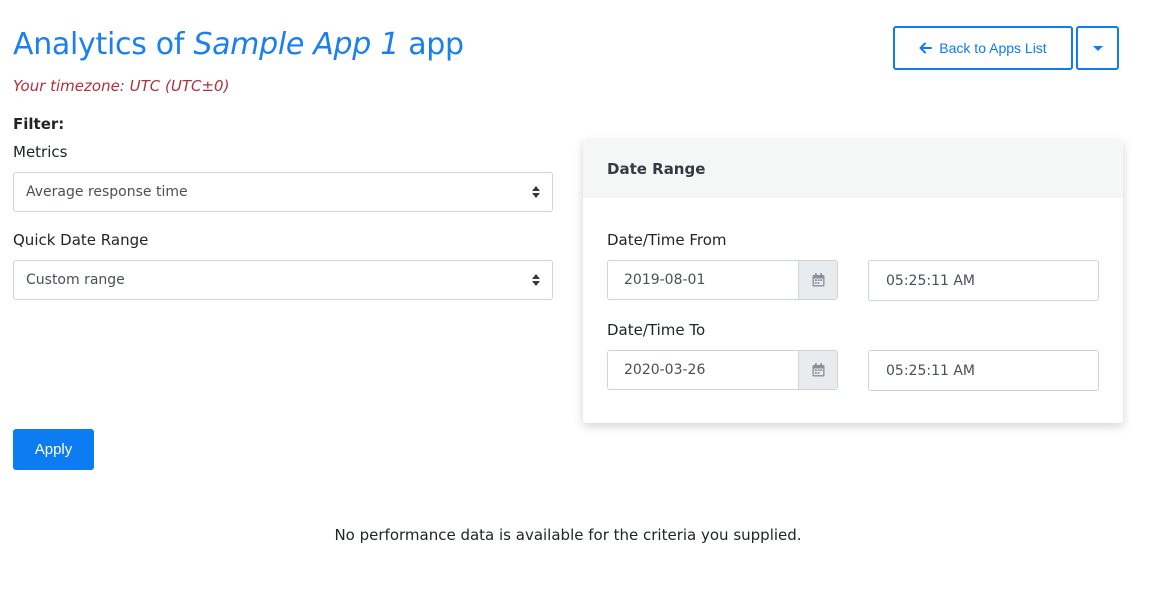  What do you see at coordinates (930, 280) in the screenshot?
I see `time-from-value: 05:25:11 AM` at bounding box center [930, 280].